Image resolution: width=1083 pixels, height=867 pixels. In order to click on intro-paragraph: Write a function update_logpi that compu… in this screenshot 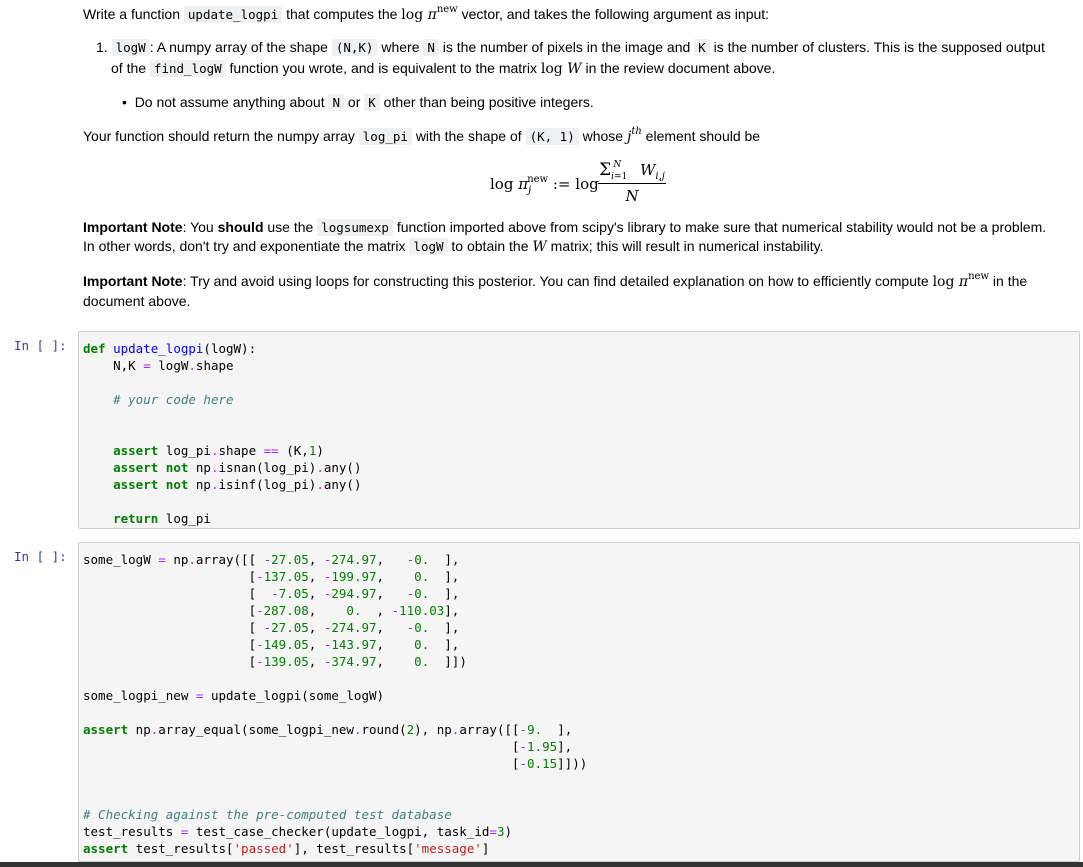, I will do `click(426, 14)`.